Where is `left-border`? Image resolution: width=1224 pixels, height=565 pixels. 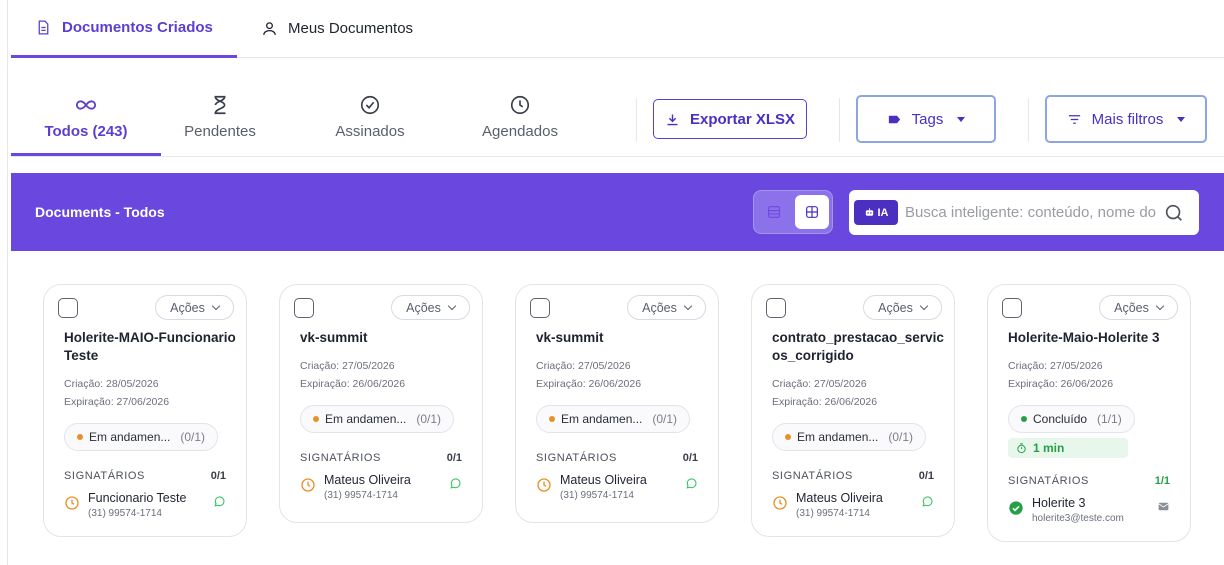 left-border is located at coordinates (7, 282).